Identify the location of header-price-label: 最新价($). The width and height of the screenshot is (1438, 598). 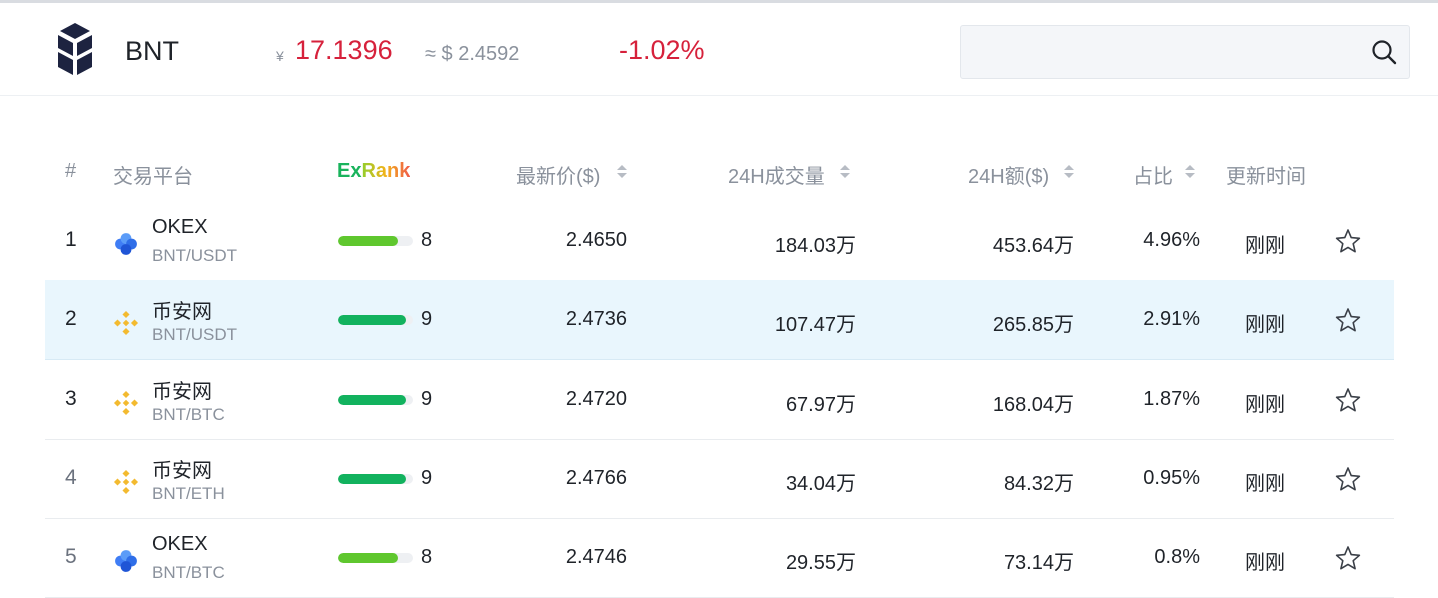
(558, 177).